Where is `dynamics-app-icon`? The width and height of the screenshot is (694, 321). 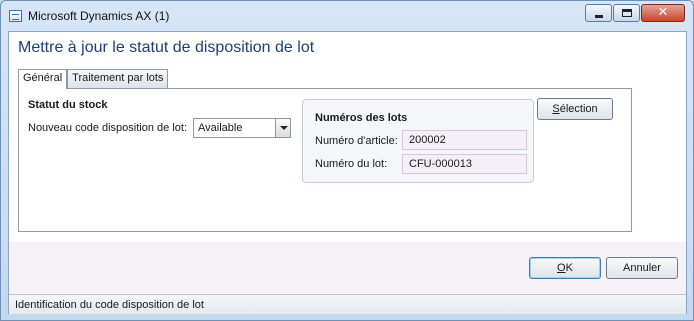 dynamics-app-icon is located at coordinates (15, 16).